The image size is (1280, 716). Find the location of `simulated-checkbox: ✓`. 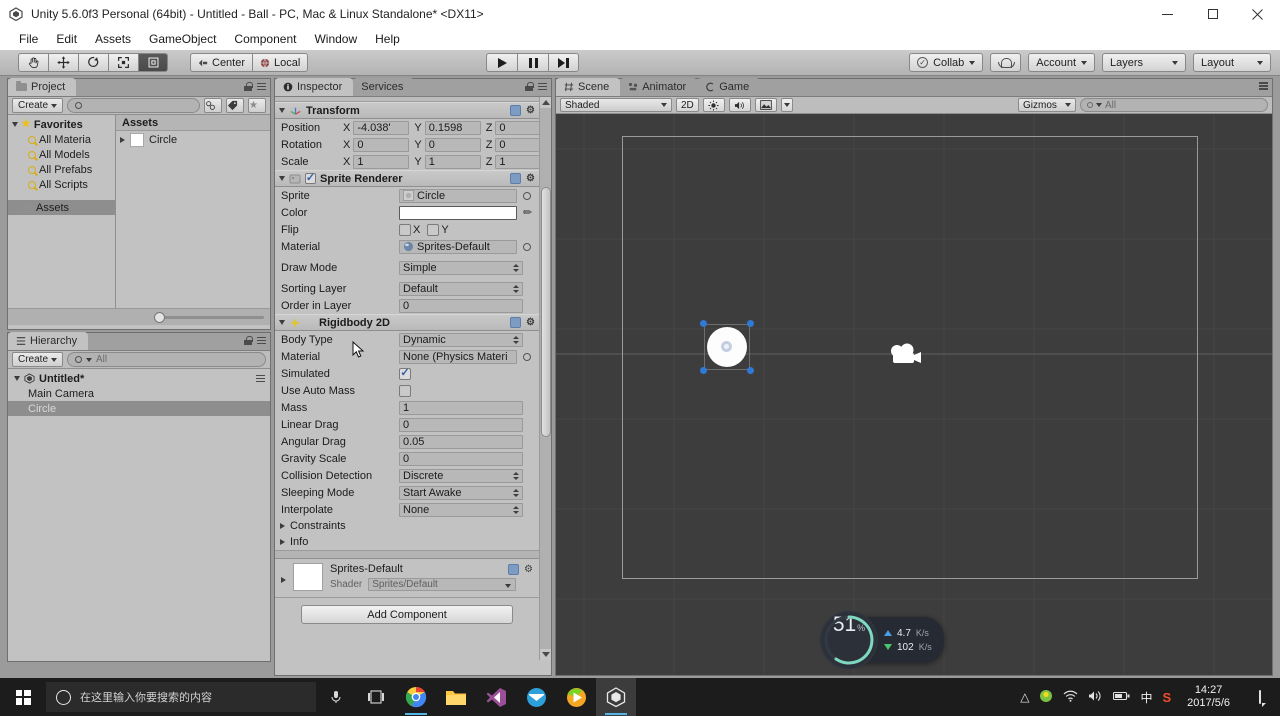

simulated-checkbox: ✓ is located at coordinates (405, 373).